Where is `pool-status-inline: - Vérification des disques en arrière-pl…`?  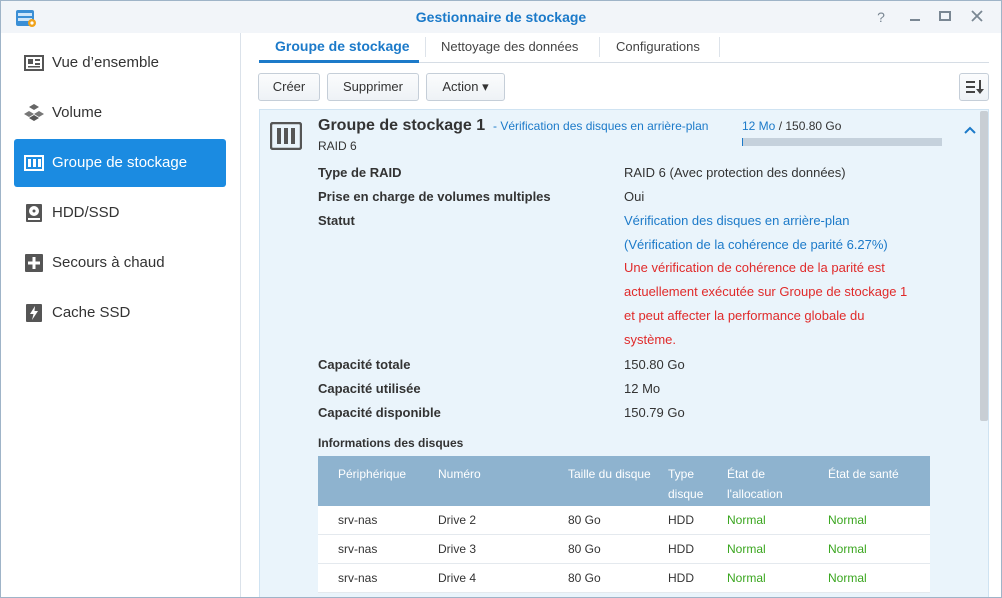 pool-status-inline: - Vérification des disques en arrière-pl… is located at coordinates (601, 126).